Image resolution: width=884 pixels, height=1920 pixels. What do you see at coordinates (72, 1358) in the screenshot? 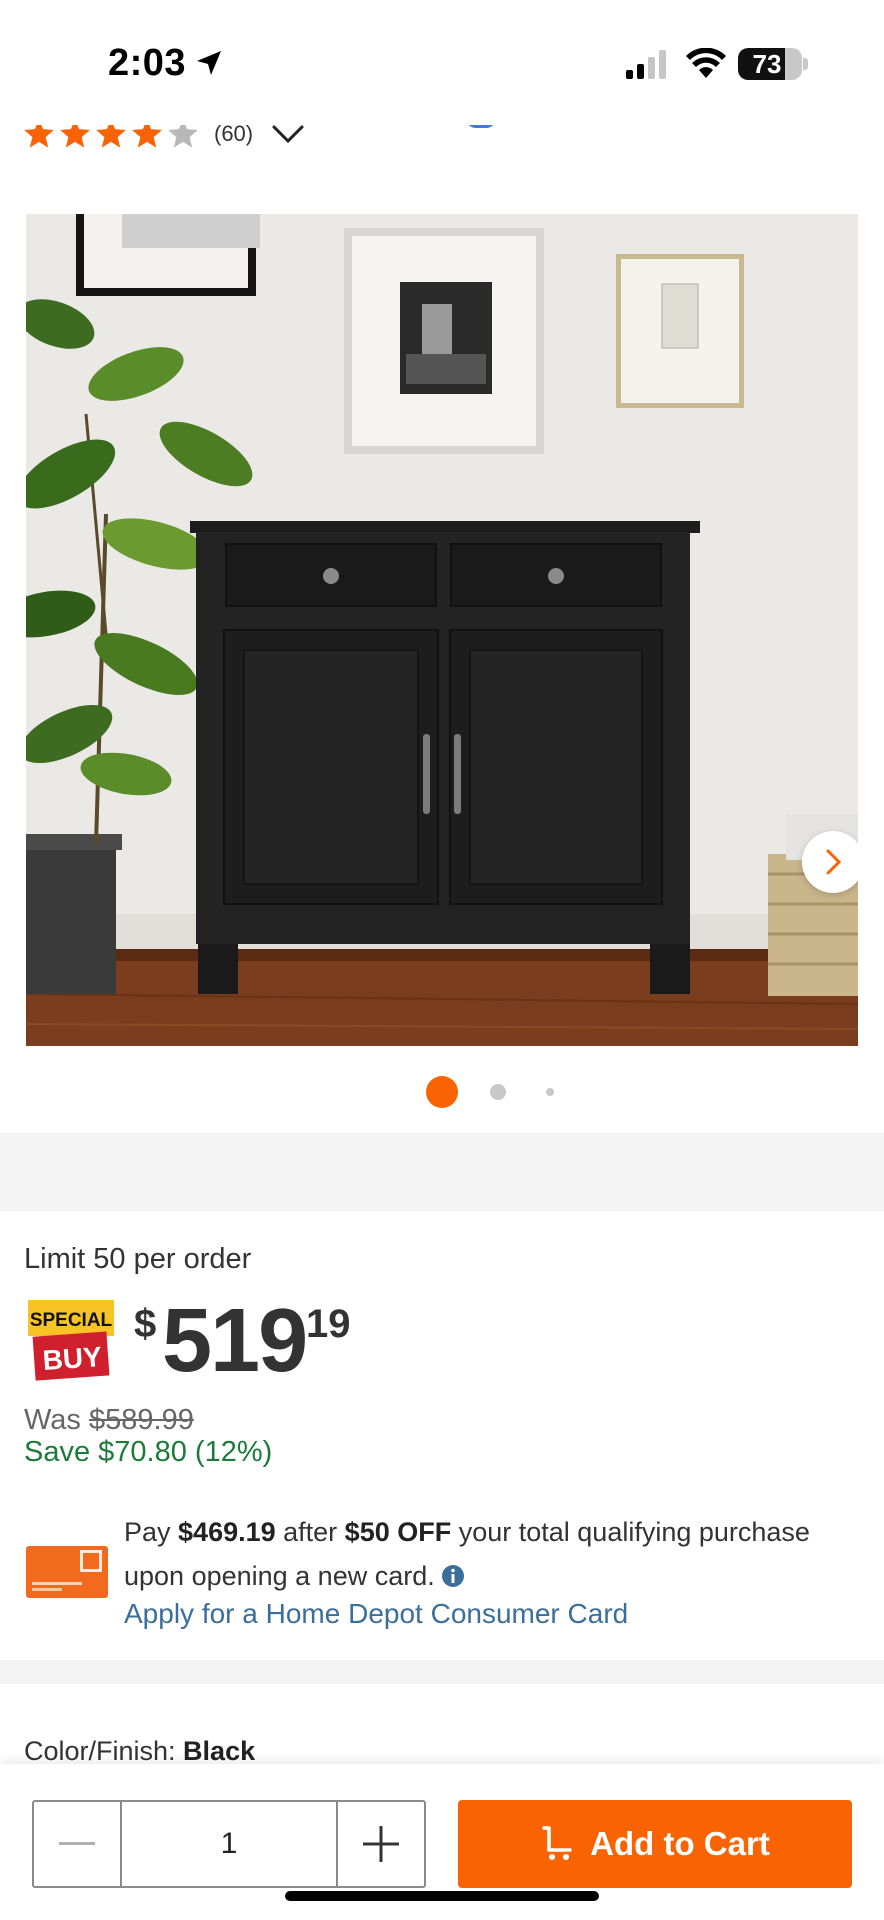
I see `svg-text: BUY` at bounding box center [72, 1358].